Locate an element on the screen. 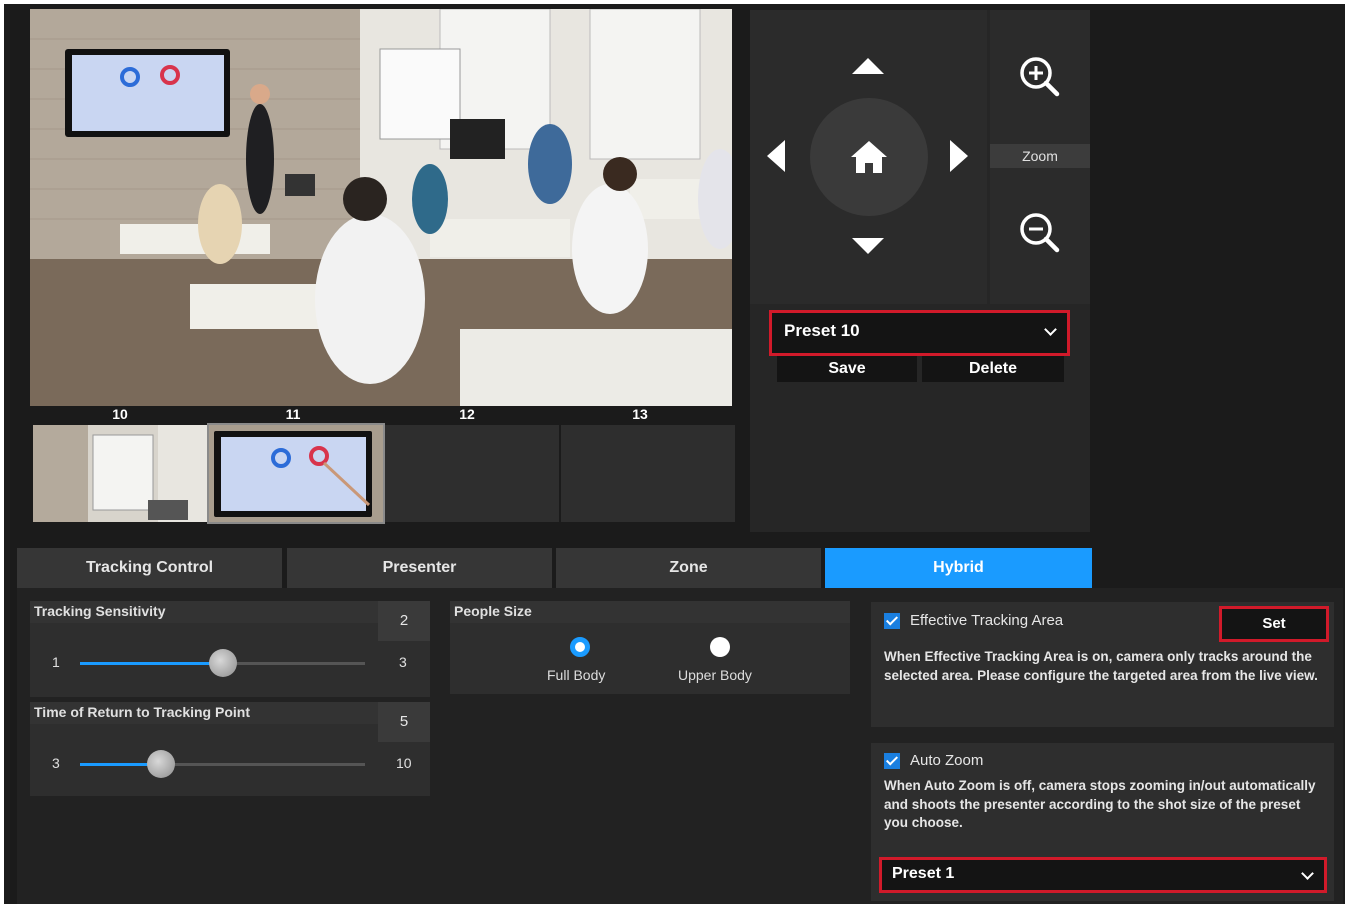 The image size is (1348, 907). tracking-sensitivity-control: Tracking Sensitivity 2 1 3 is located at coordinates (230, 649).